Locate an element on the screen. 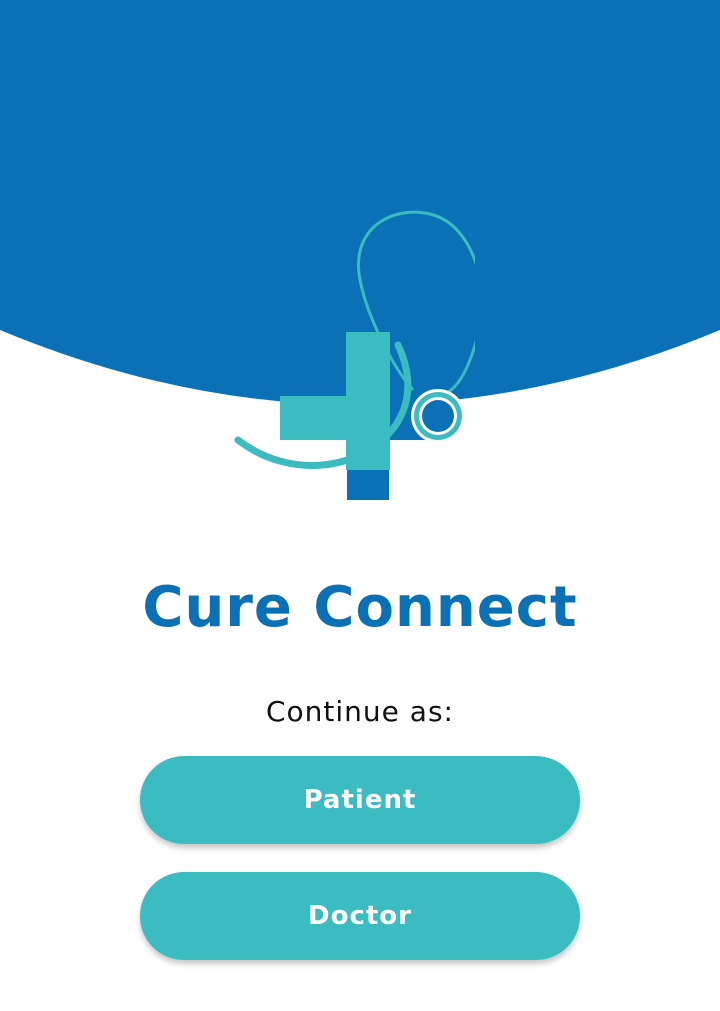 The height and width of the screenshot is (1011, 720). patient-button: Patient is located at coordinates (360, 800).